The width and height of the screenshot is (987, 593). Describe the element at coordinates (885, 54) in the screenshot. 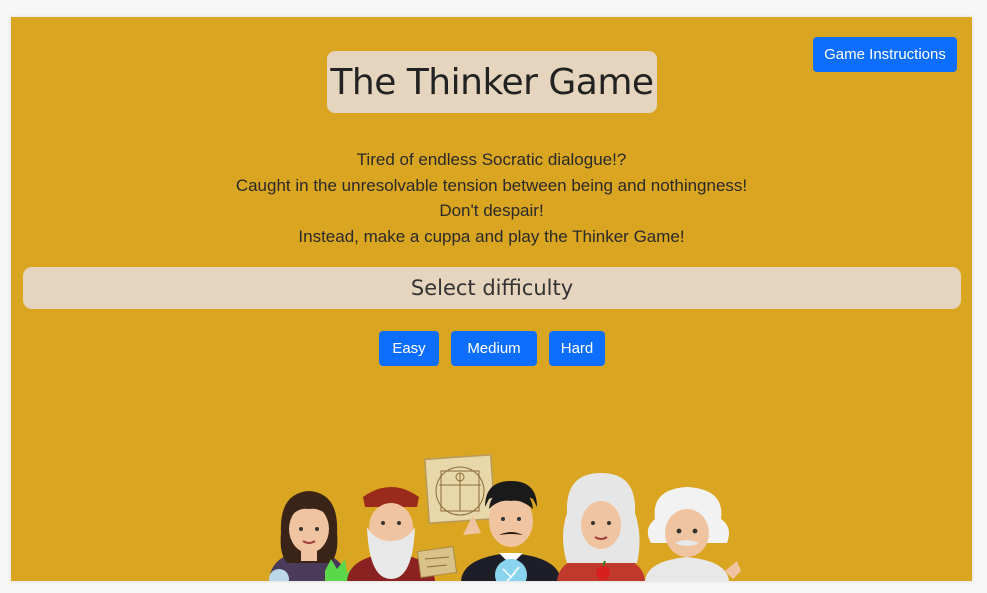

I see `game-instructions-button: Game Instructions` at that location.